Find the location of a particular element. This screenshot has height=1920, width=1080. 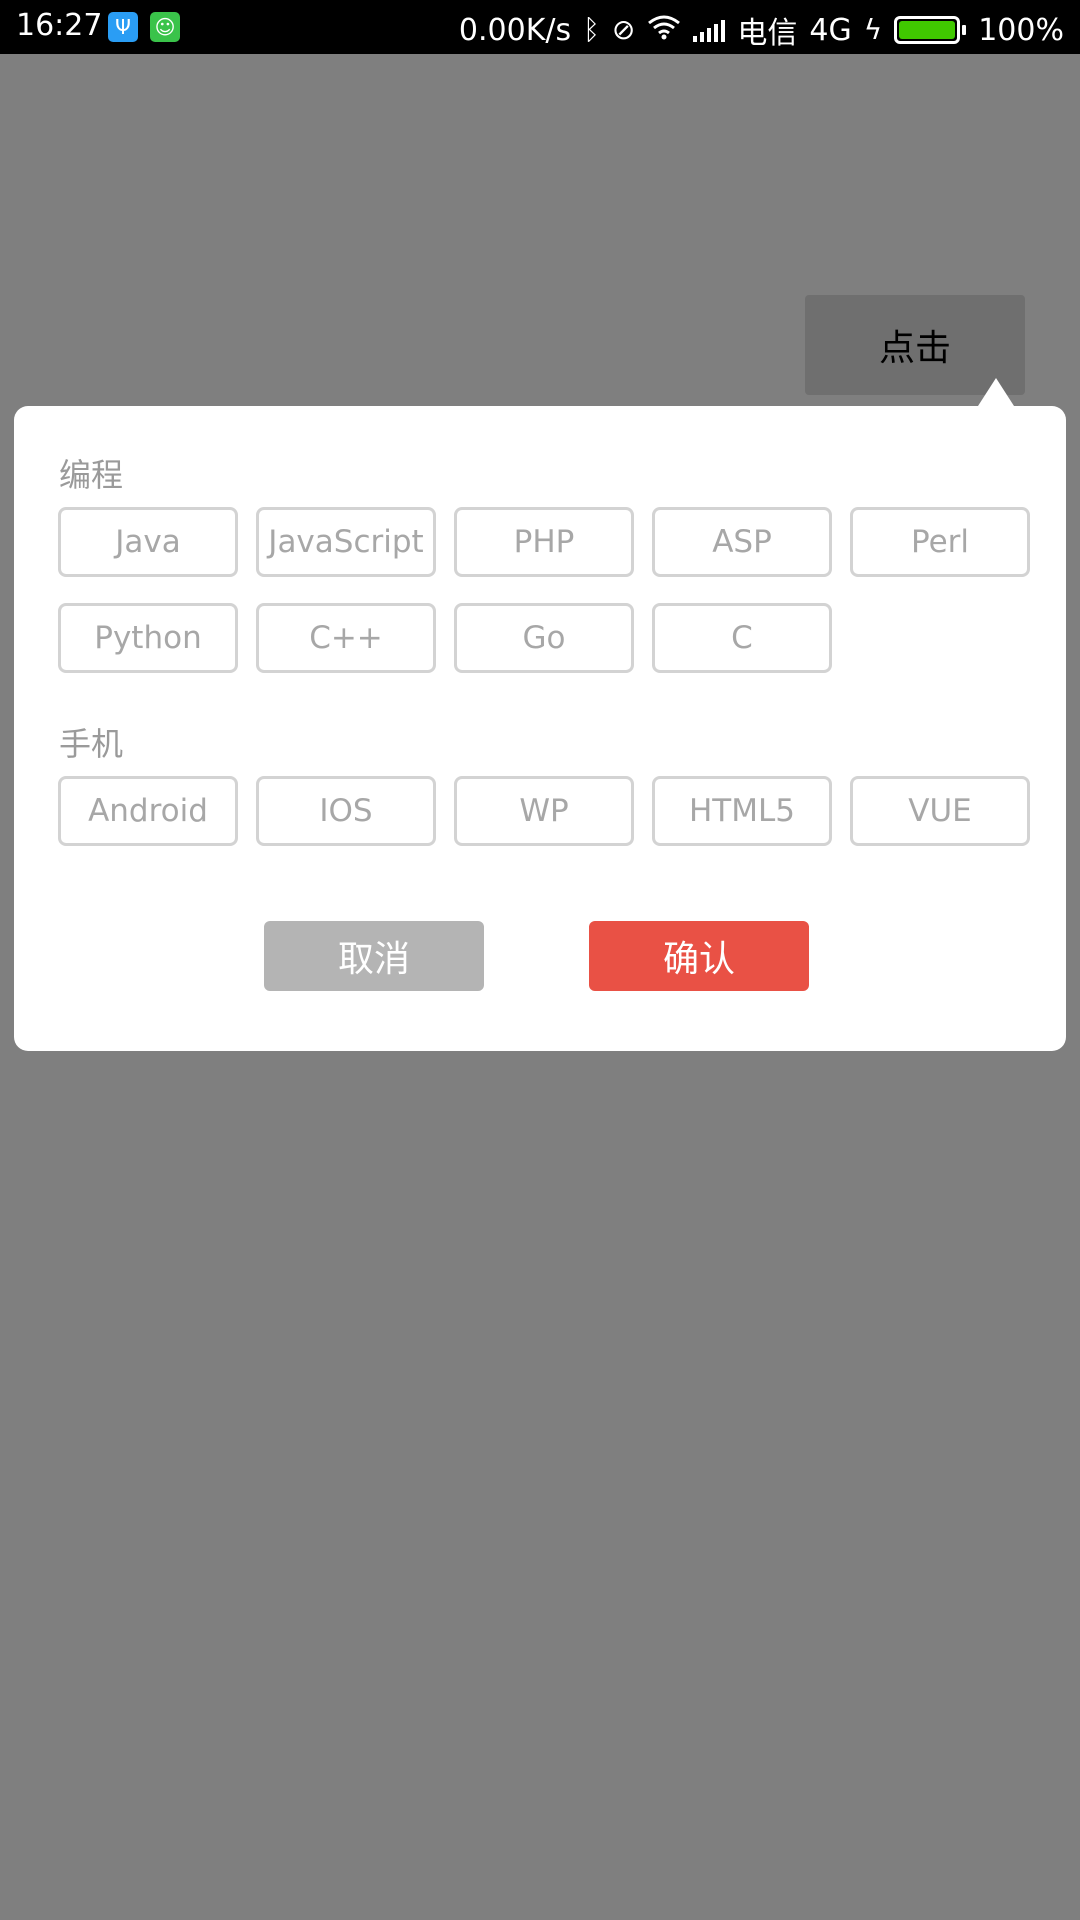

status-bar: 16:27 Ψ ☺ 0.00K/s ᛒ ⊘ 电信 4G ϟ 100% is located at coordinates (540, 27).